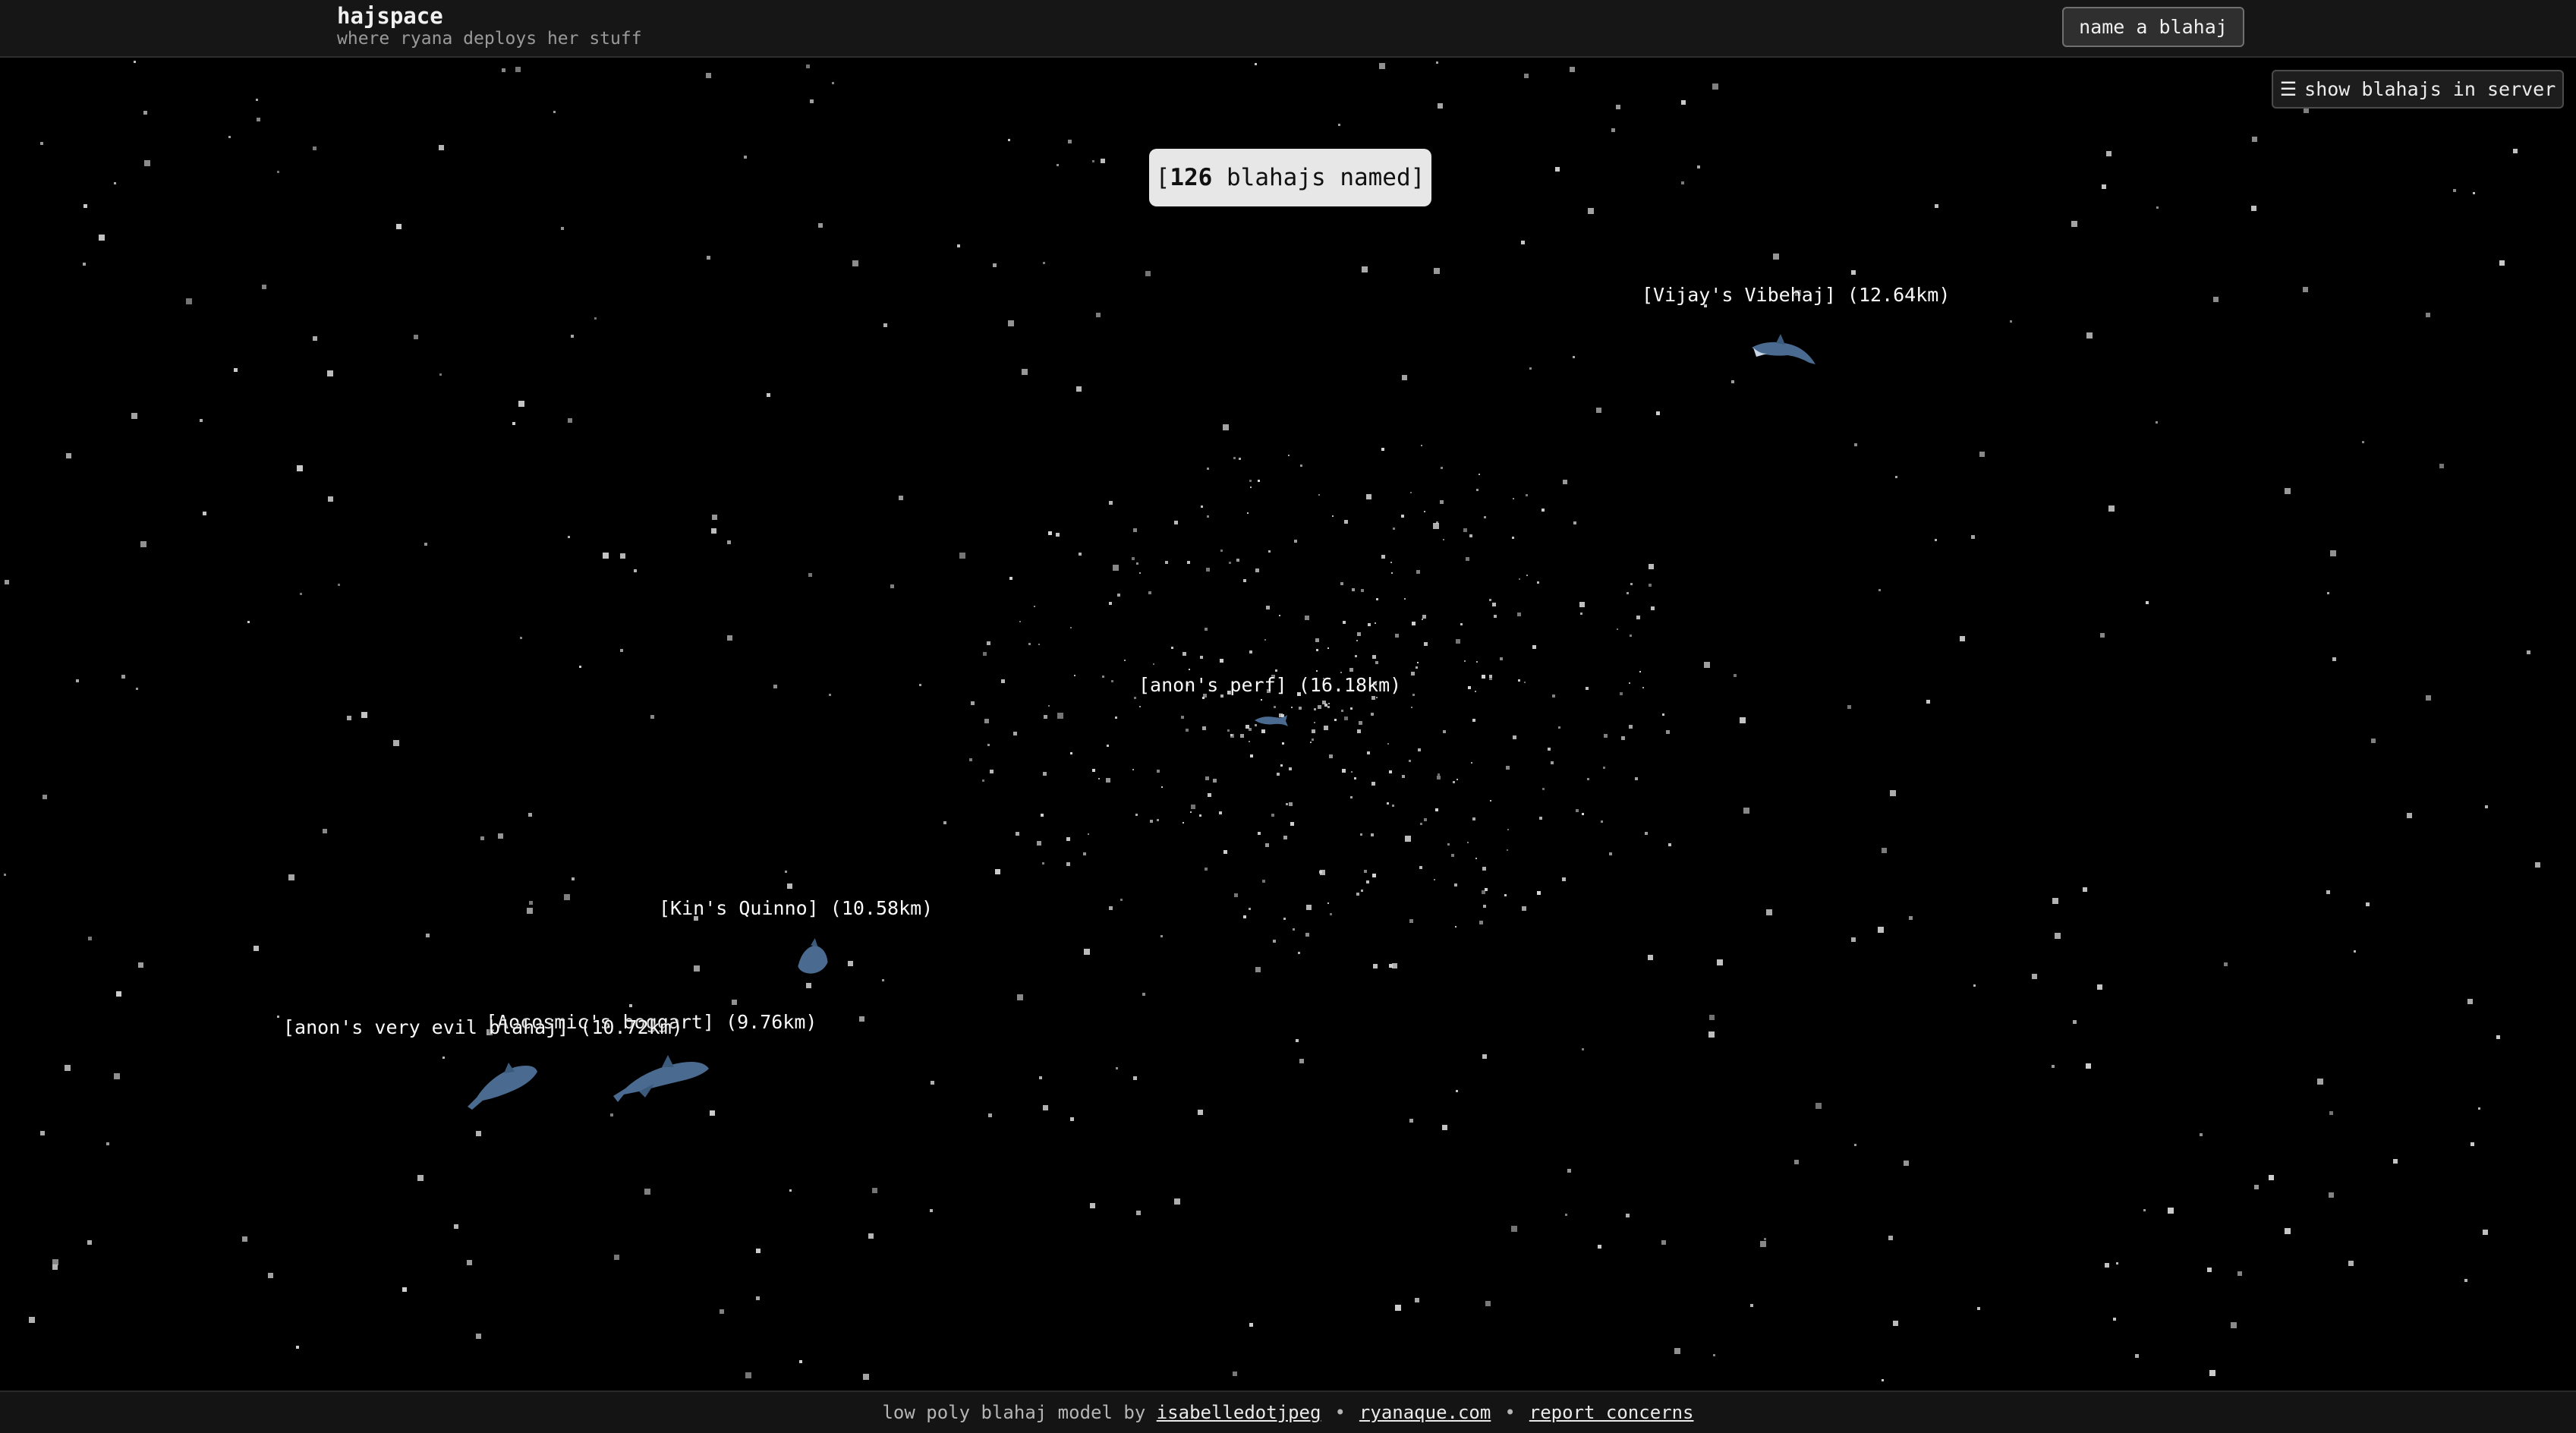  Describe the element at coordinates (1611, 1412) in the screenshot. I see `report-concerns-link: report concerns` at that location.